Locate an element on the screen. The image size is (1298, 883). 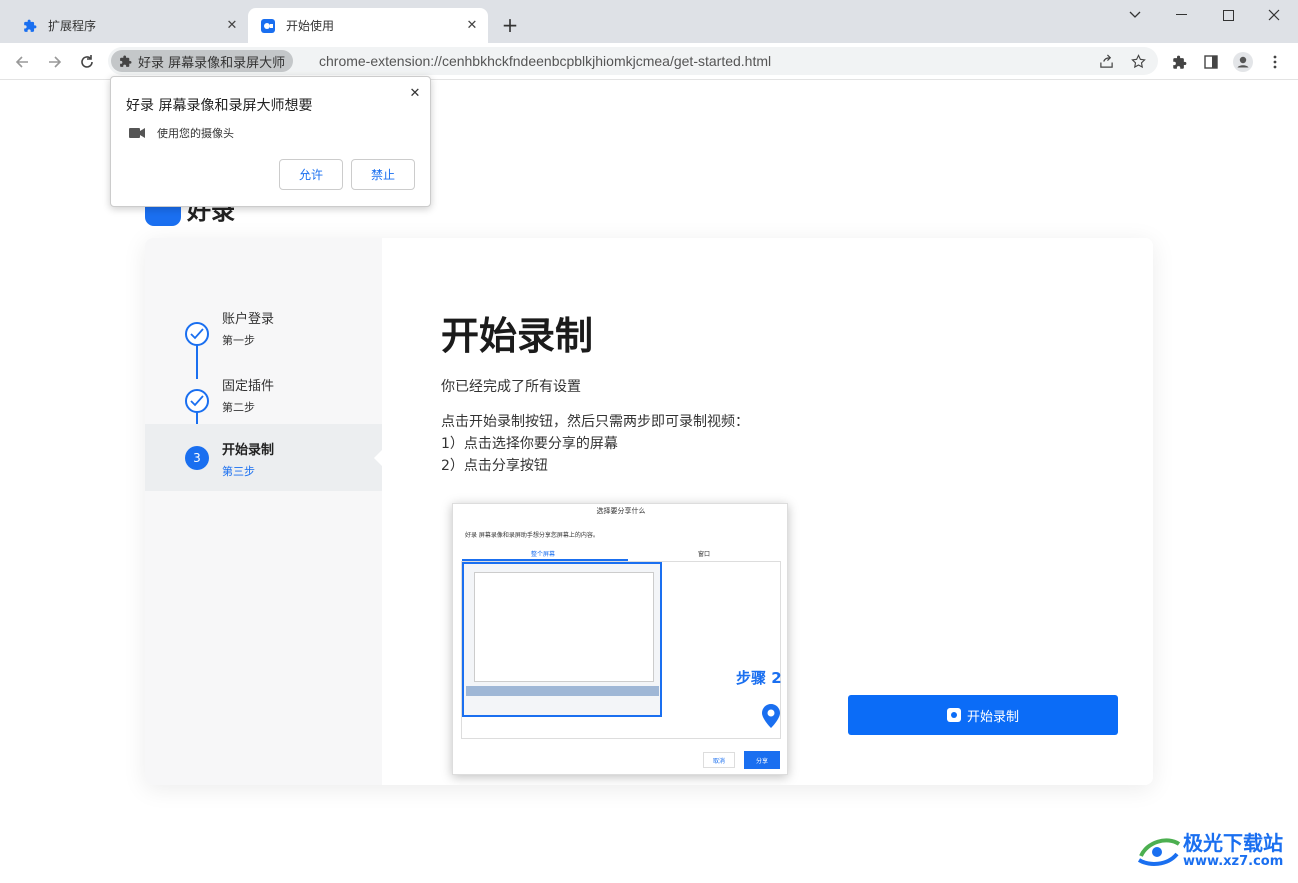
step-title: 开始录制 is located at coordinates (248, 450).